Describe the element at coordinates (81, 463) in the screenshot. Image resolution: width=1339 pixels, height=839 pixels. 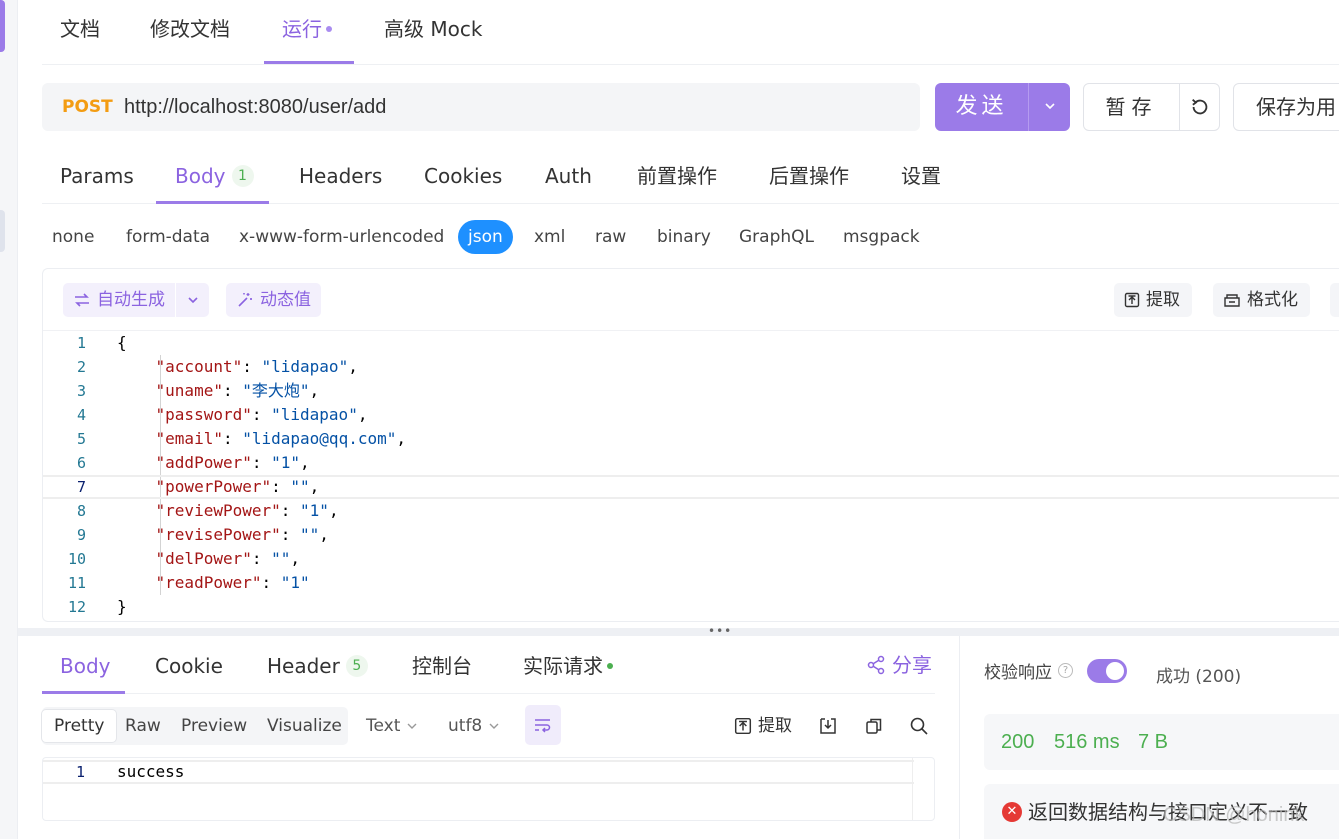
I see `line-number: 6` at that location.